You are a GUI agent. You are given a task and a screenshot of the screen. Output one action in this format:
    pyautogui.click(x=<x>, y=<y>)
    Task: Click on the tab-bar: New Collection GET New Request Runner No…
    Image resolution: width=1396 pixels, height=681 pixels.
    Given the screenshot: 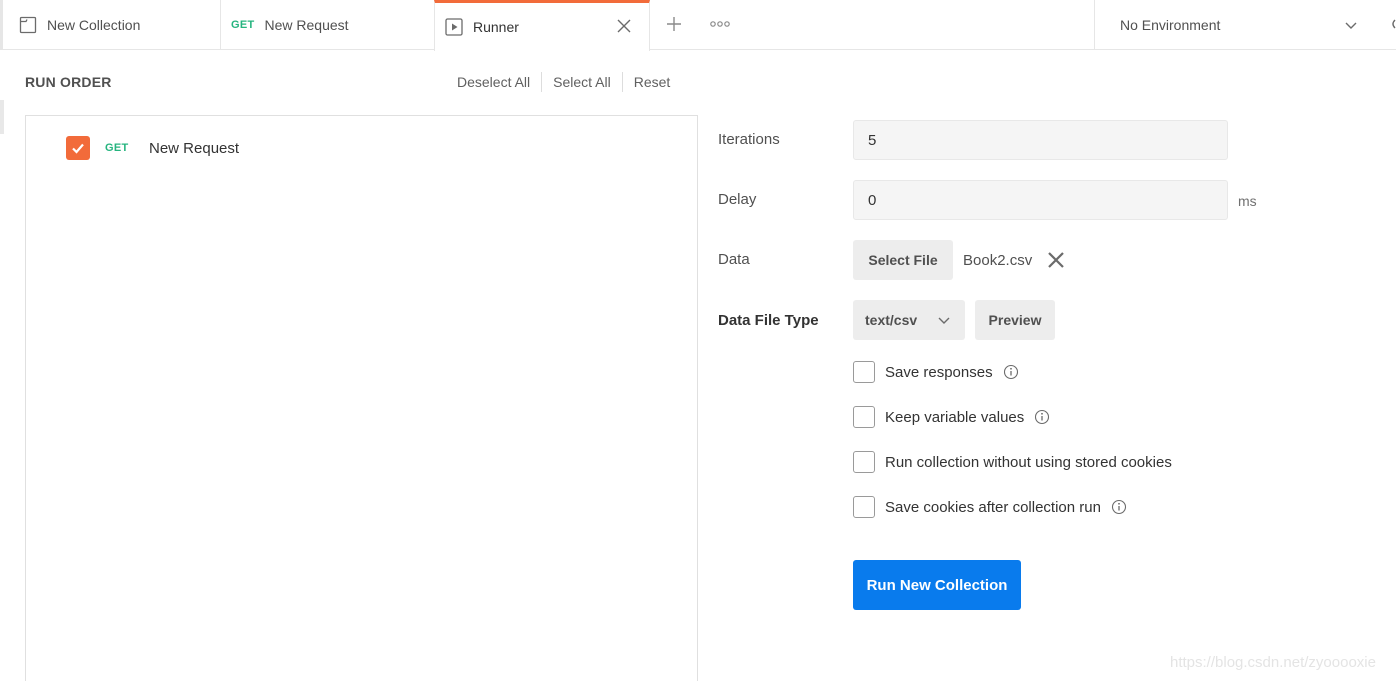 What is the action you would take?
    pyautogui.click(x=698, y=25)
    